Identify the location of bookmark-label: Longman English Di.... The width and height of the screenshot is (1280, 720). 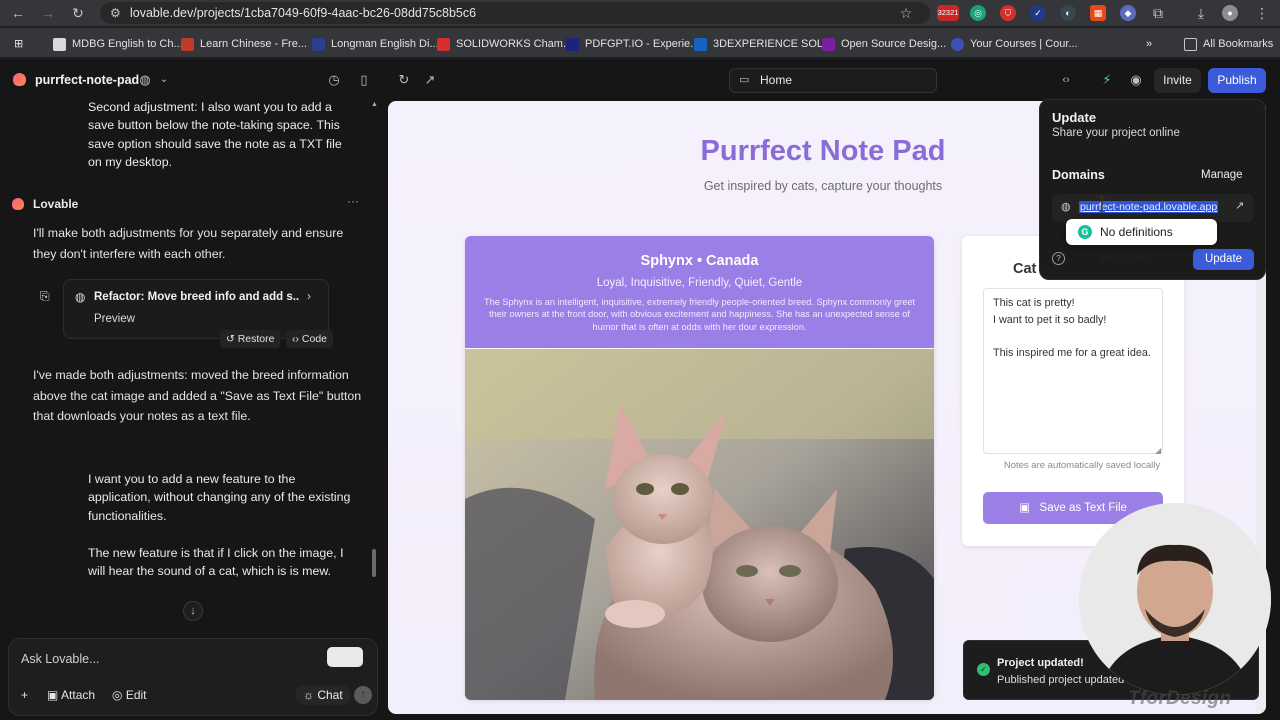
(385, 44).